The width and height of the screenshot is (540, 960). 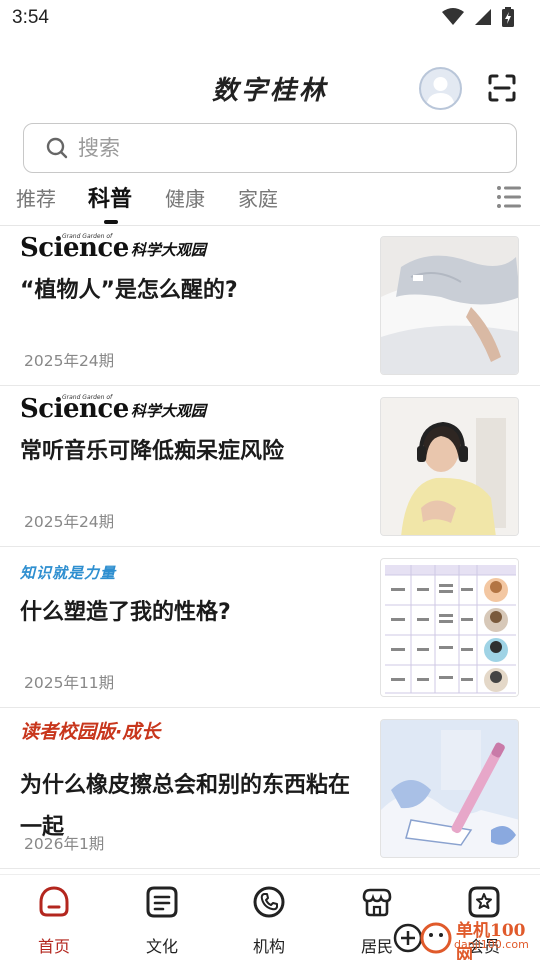 I want to click on category-tabs: 推荐 科普 健康 家庭, so click(x=270, y=203).